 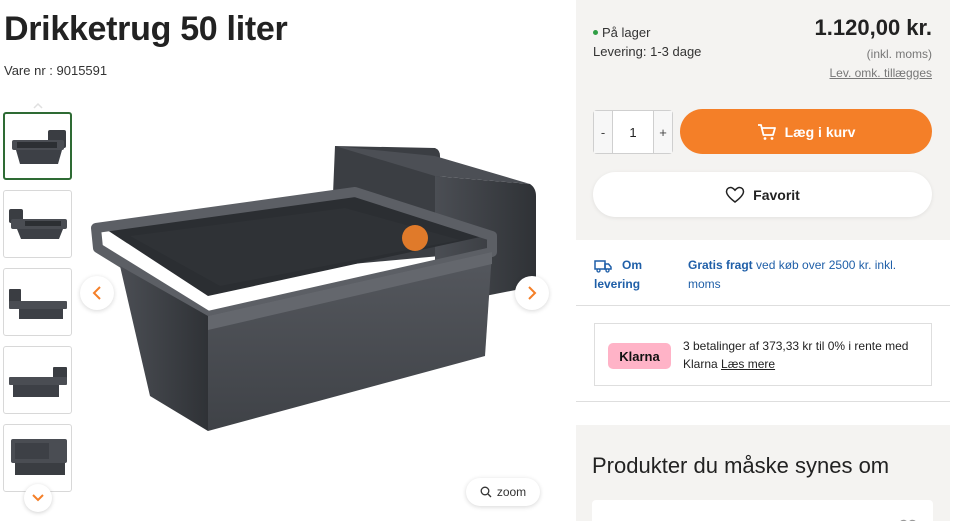 I want to click on chevron-up-icon, so click(x=38, y=106).